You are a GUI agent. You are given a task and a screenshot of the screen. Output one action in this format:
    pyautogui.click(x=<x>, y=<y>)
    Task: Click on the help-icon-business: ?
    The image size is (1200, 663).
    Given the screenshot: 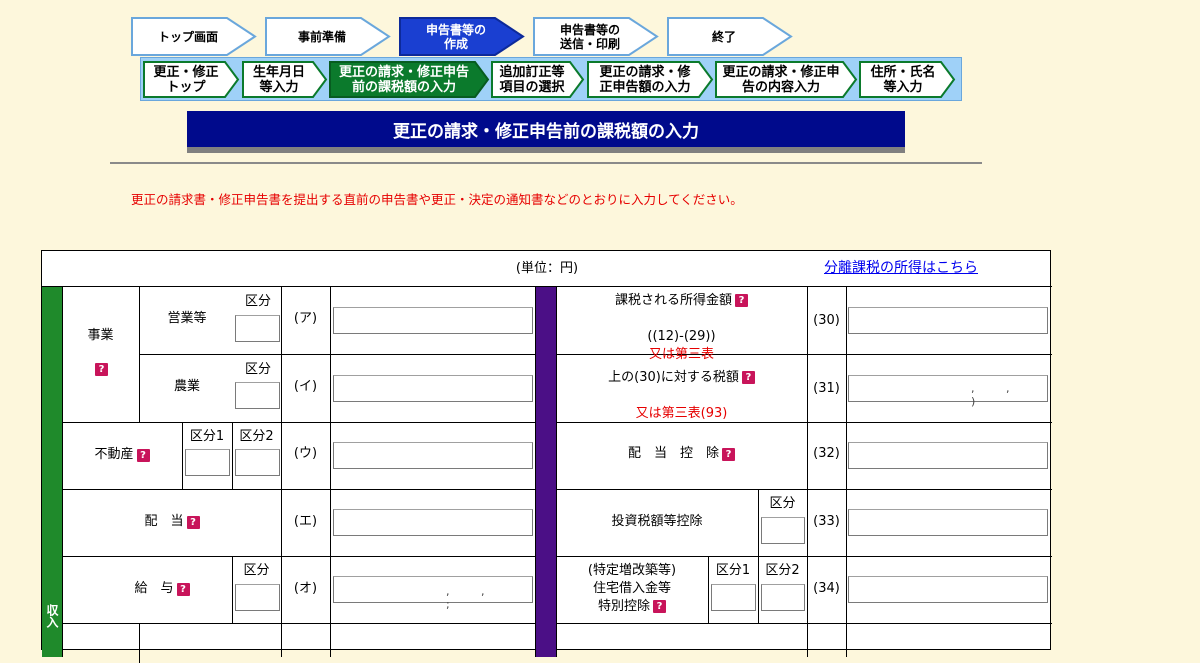 What is the action you would take?
    pyautogui.click(x=101, y=369)
    